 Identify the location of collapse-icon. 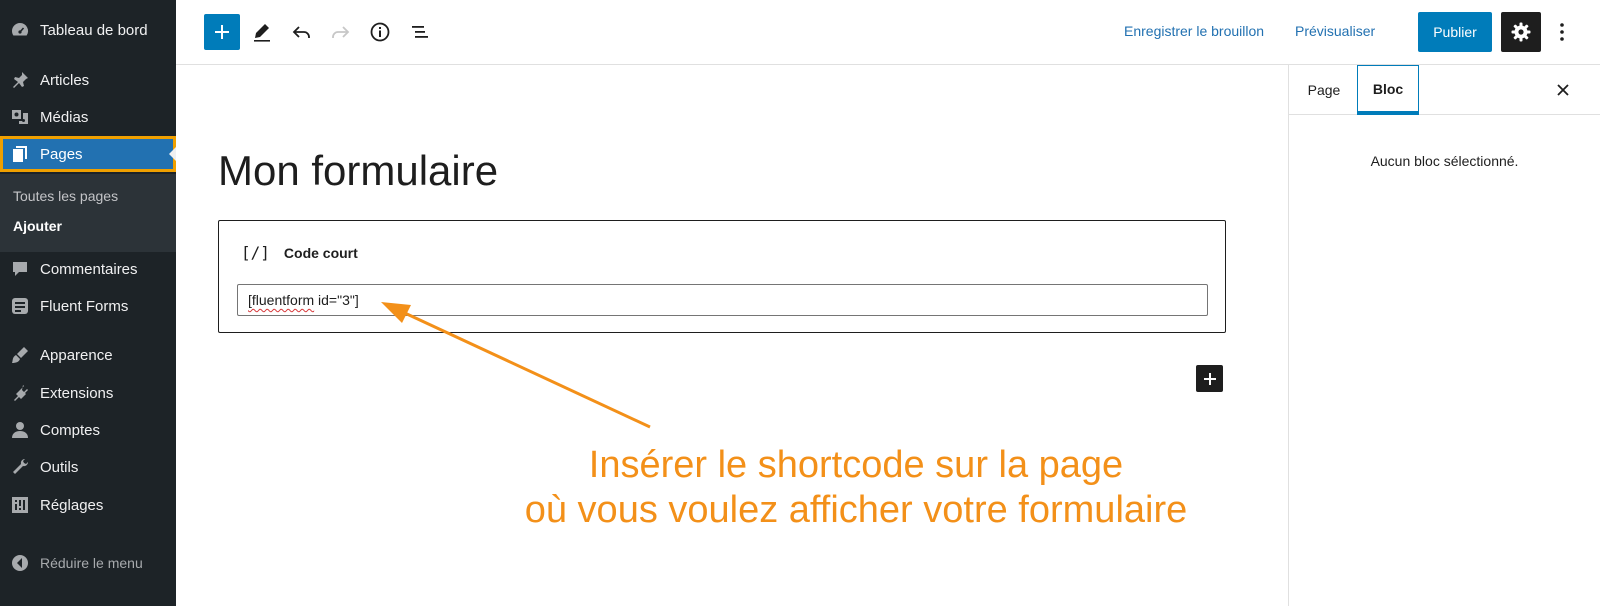
(20, 563).